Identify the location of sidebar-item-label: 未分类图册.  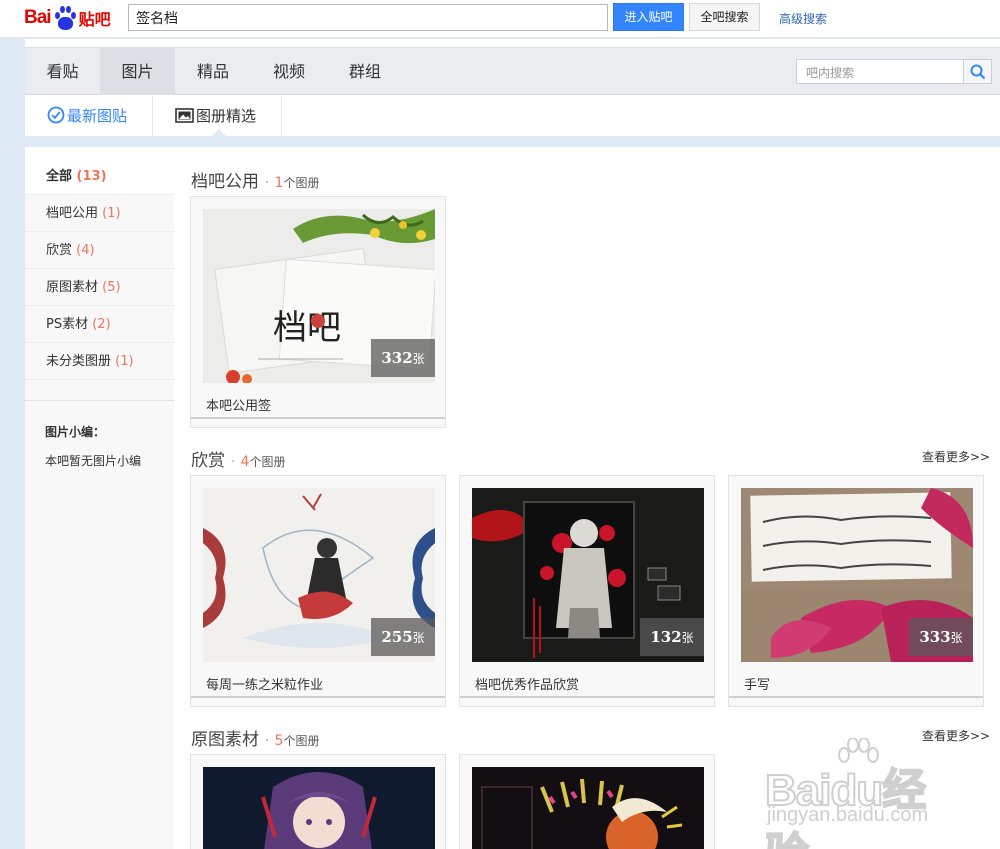
(79, 361).